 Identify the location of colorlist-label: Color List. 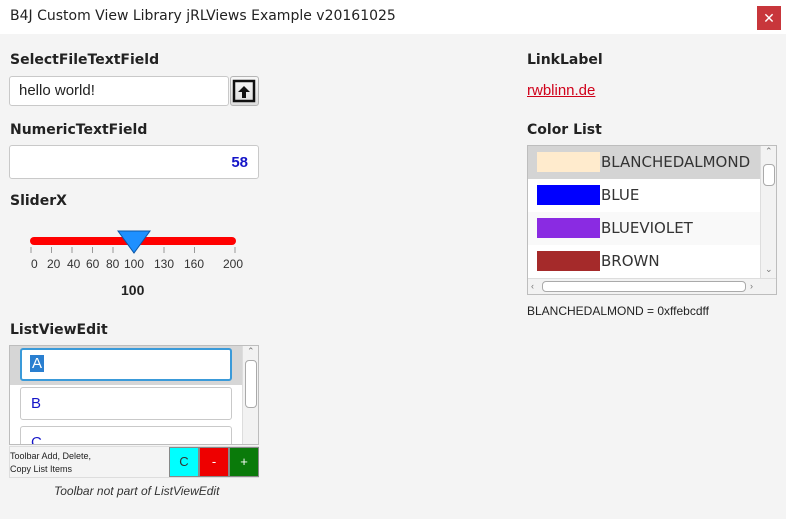
(564, 130).